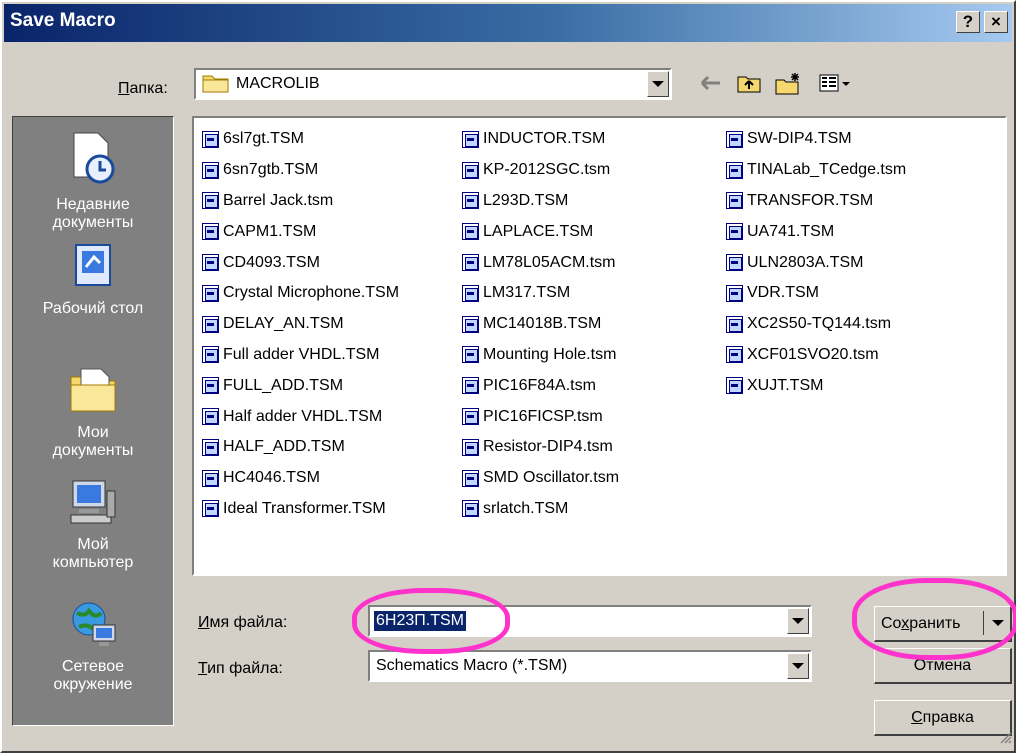  What do you see at coordinates (278, 83) in the screenshot?
I see `folder-value: MACROLIB` at bounding box center [278, 83].